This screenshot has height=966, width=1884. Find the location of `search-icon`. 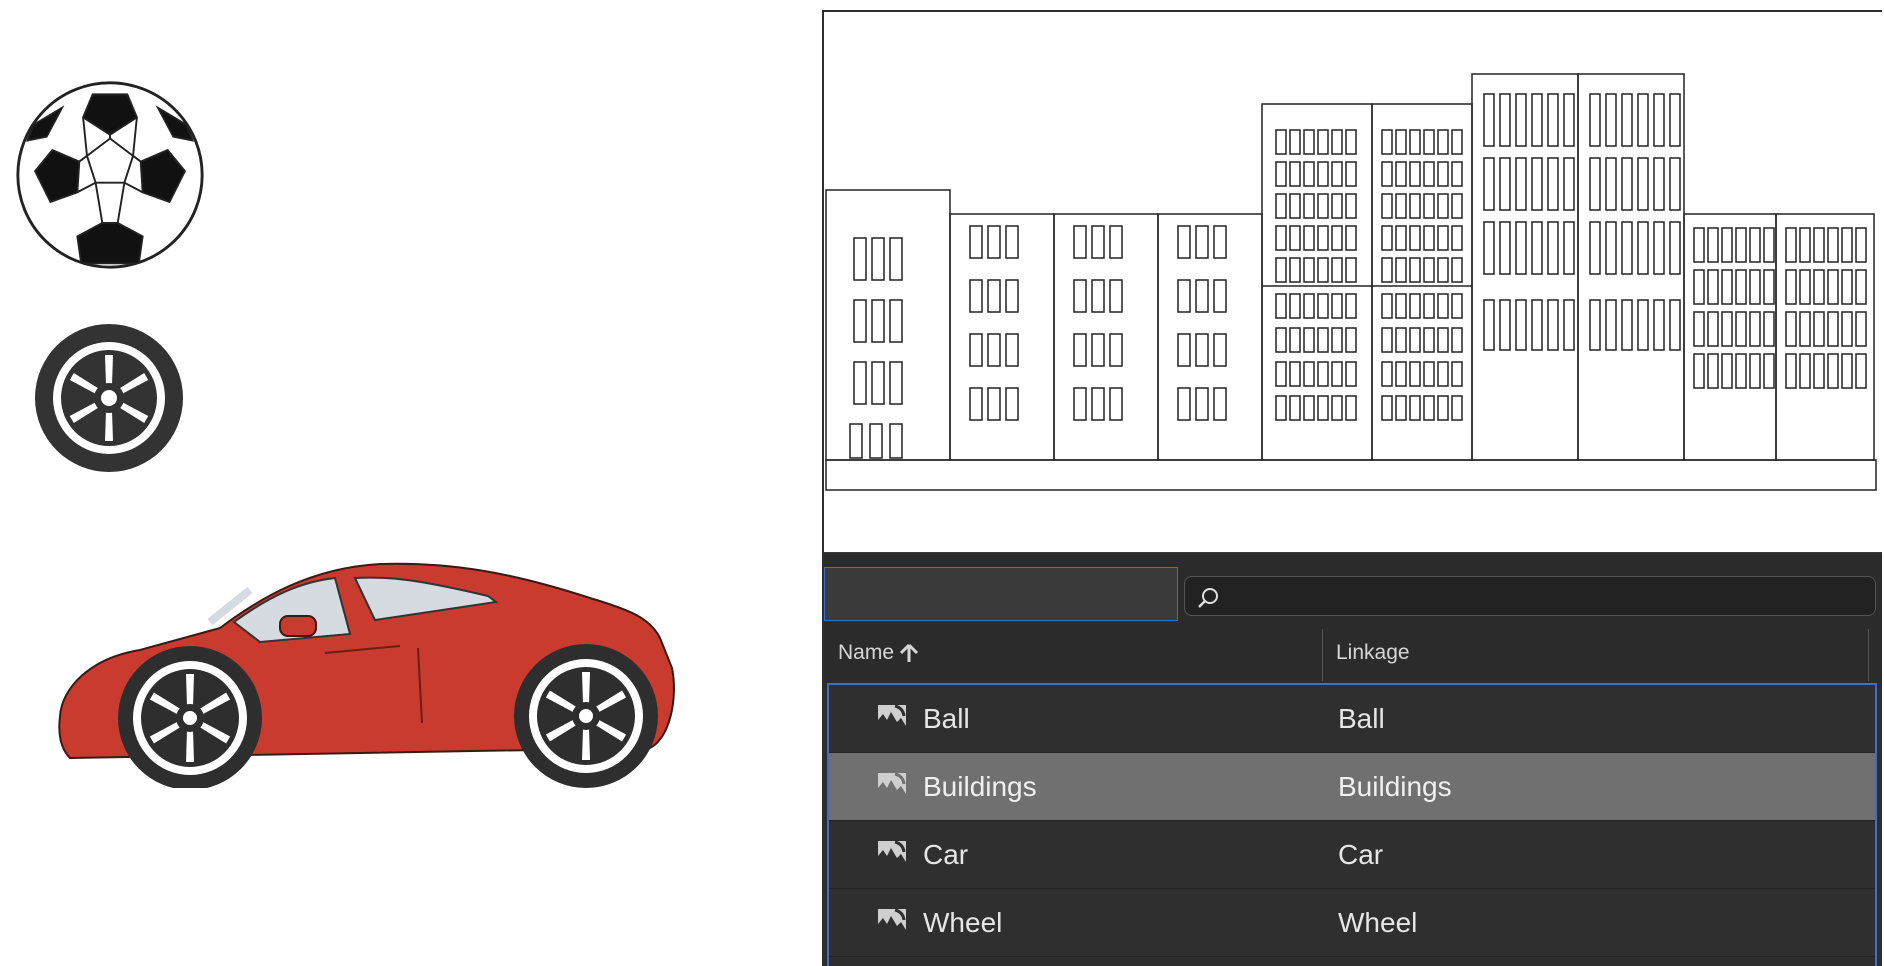

search-icon is located at coordinates (1208, 598).